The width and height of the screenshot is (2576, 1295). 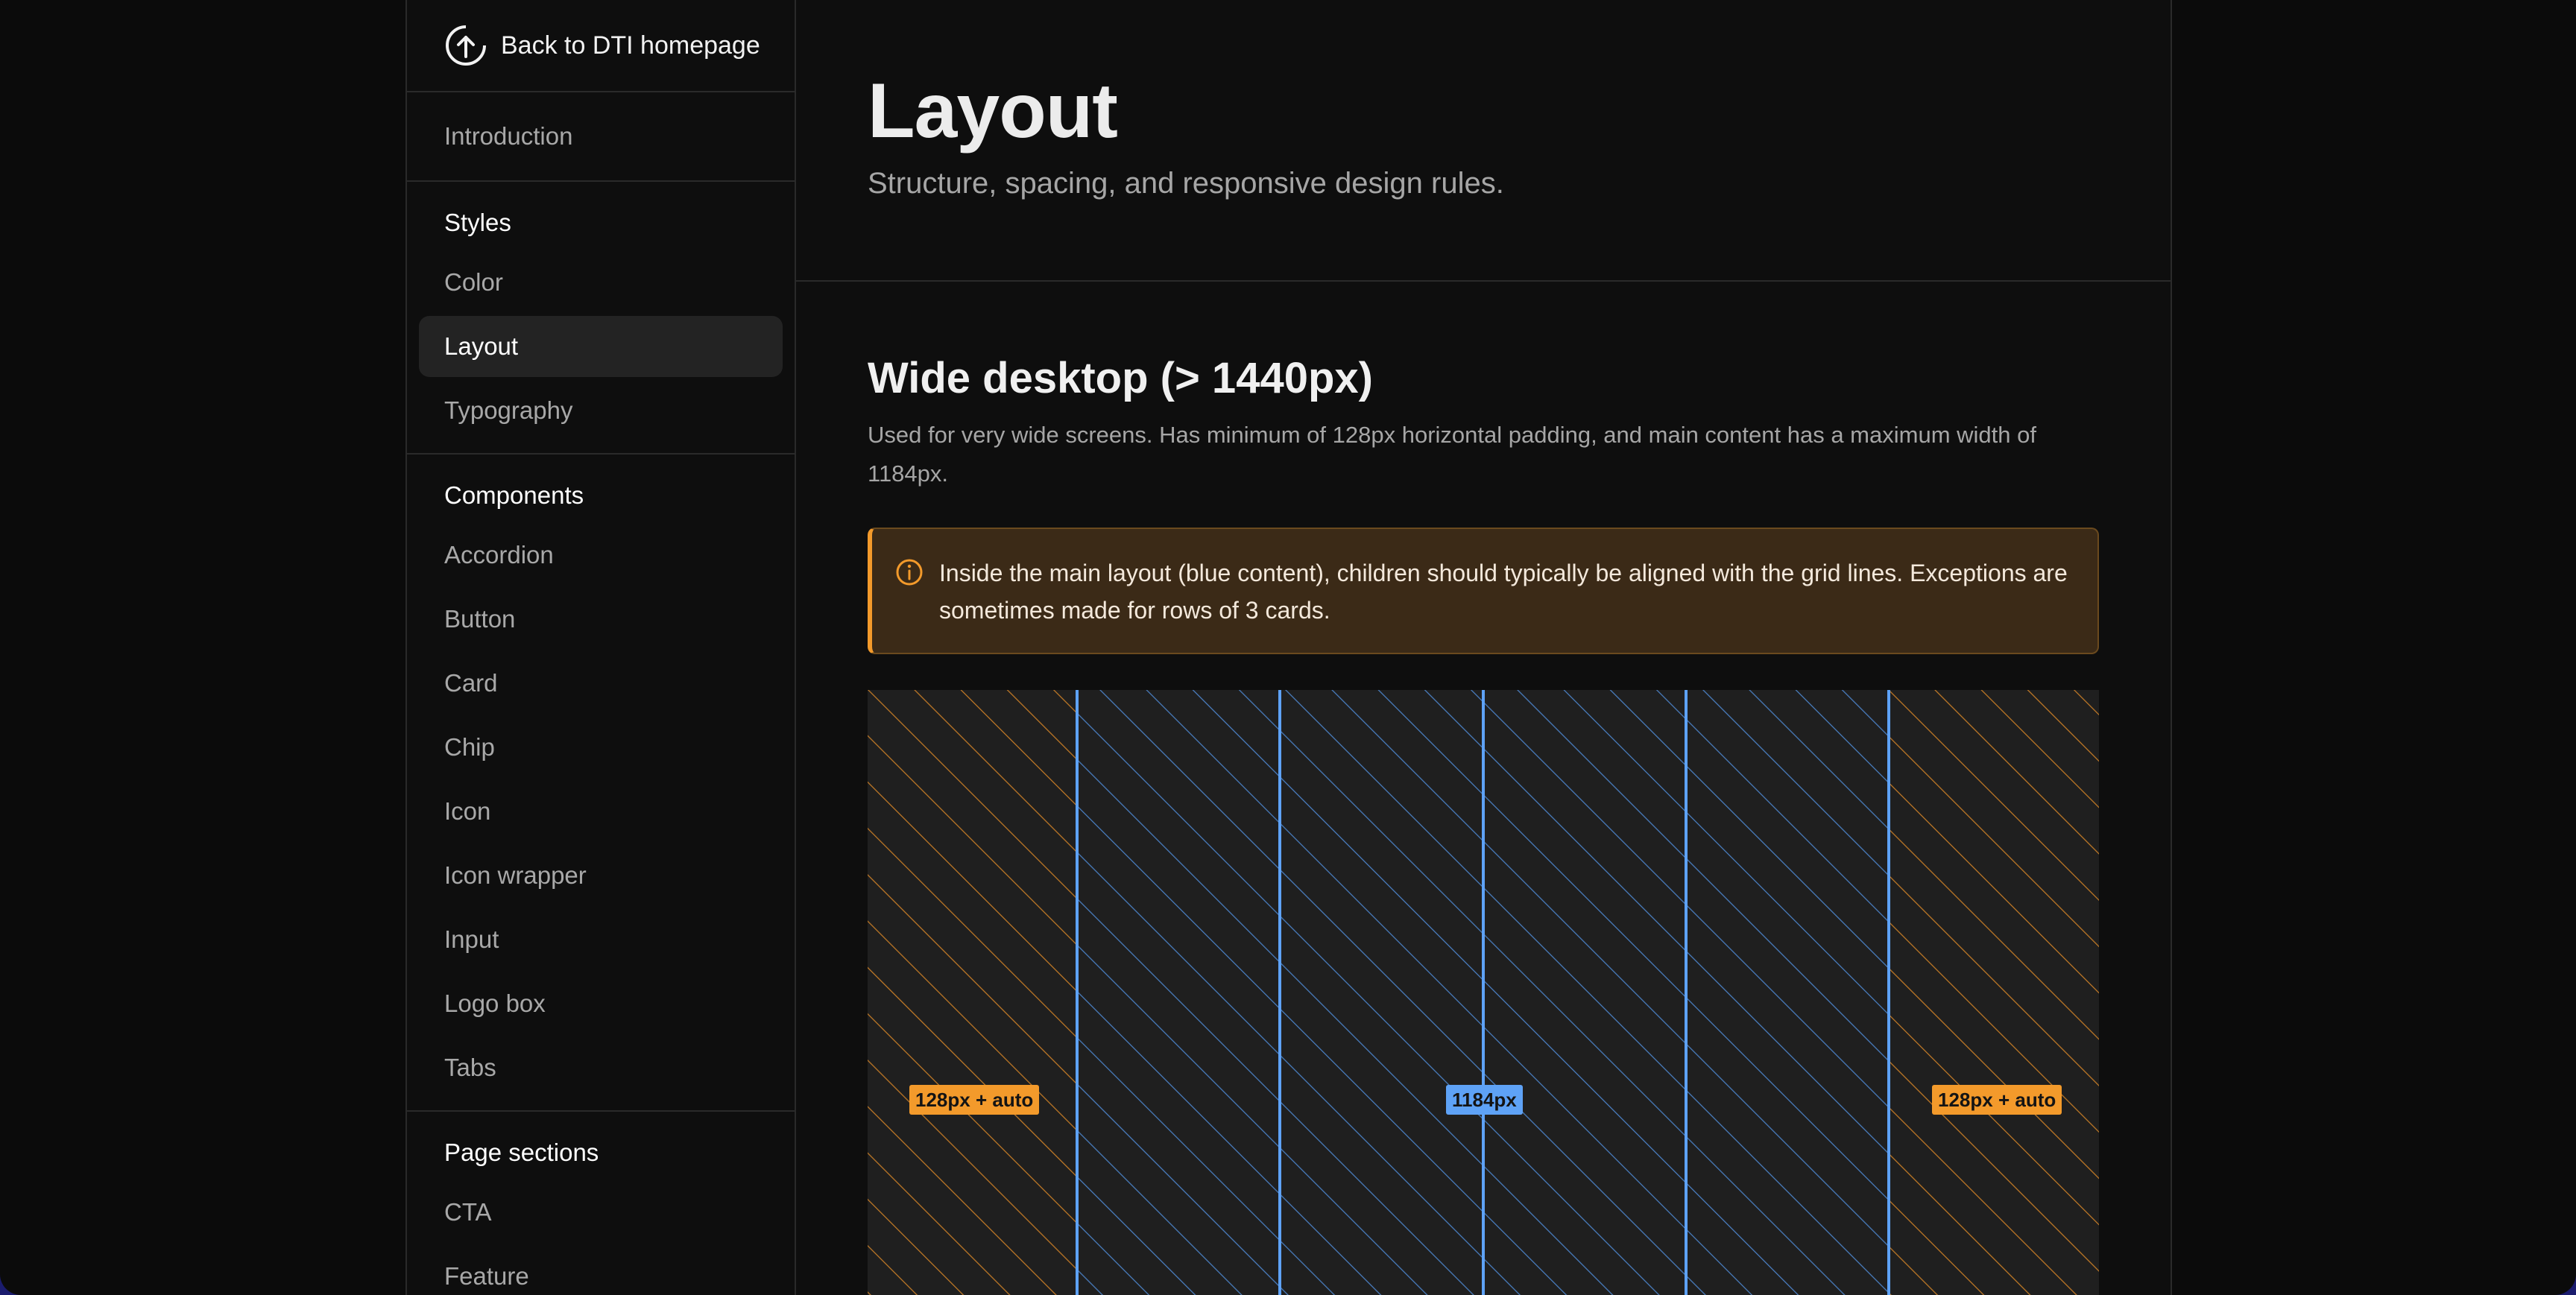 What do you see at coordinates (1484, 1100) in the screenshot?
I see `content-width-label: 1184px` at bounding box center [1484, 1100].